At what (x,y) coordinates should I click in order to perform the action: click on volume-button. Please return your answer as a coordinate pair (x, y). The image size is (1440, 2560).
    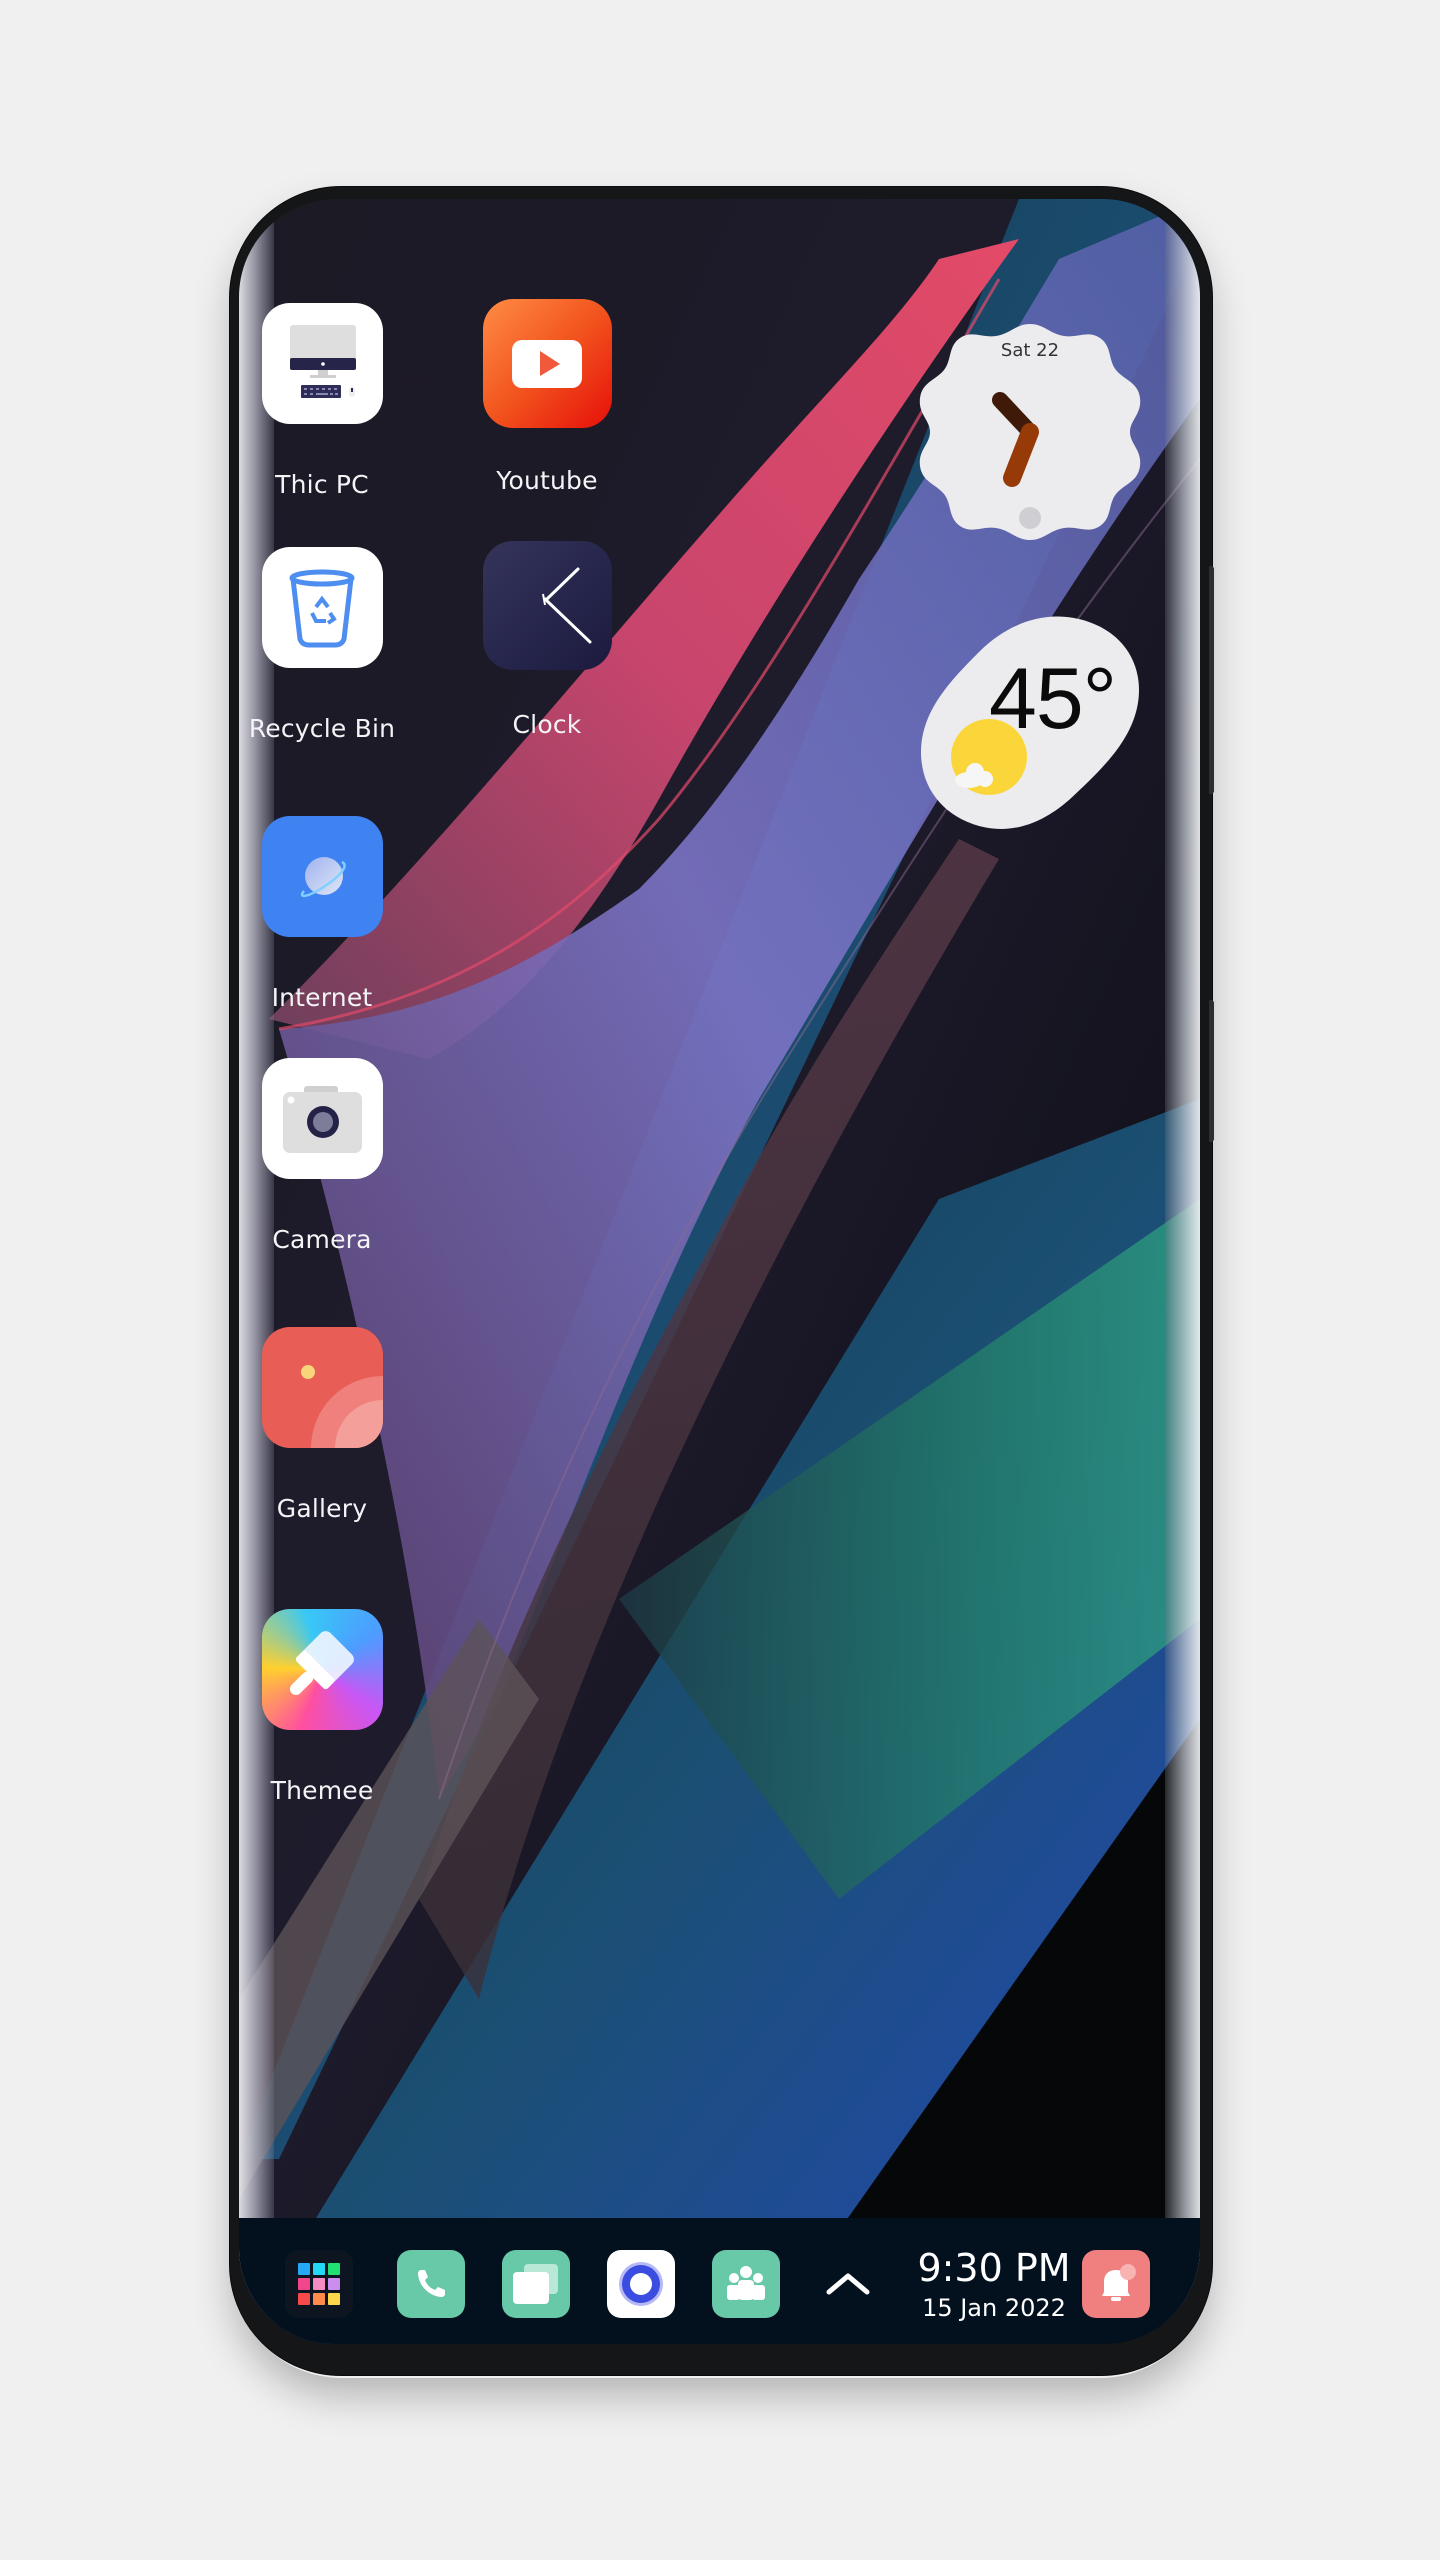
    Looking at the image, I should click on (1211, 680).